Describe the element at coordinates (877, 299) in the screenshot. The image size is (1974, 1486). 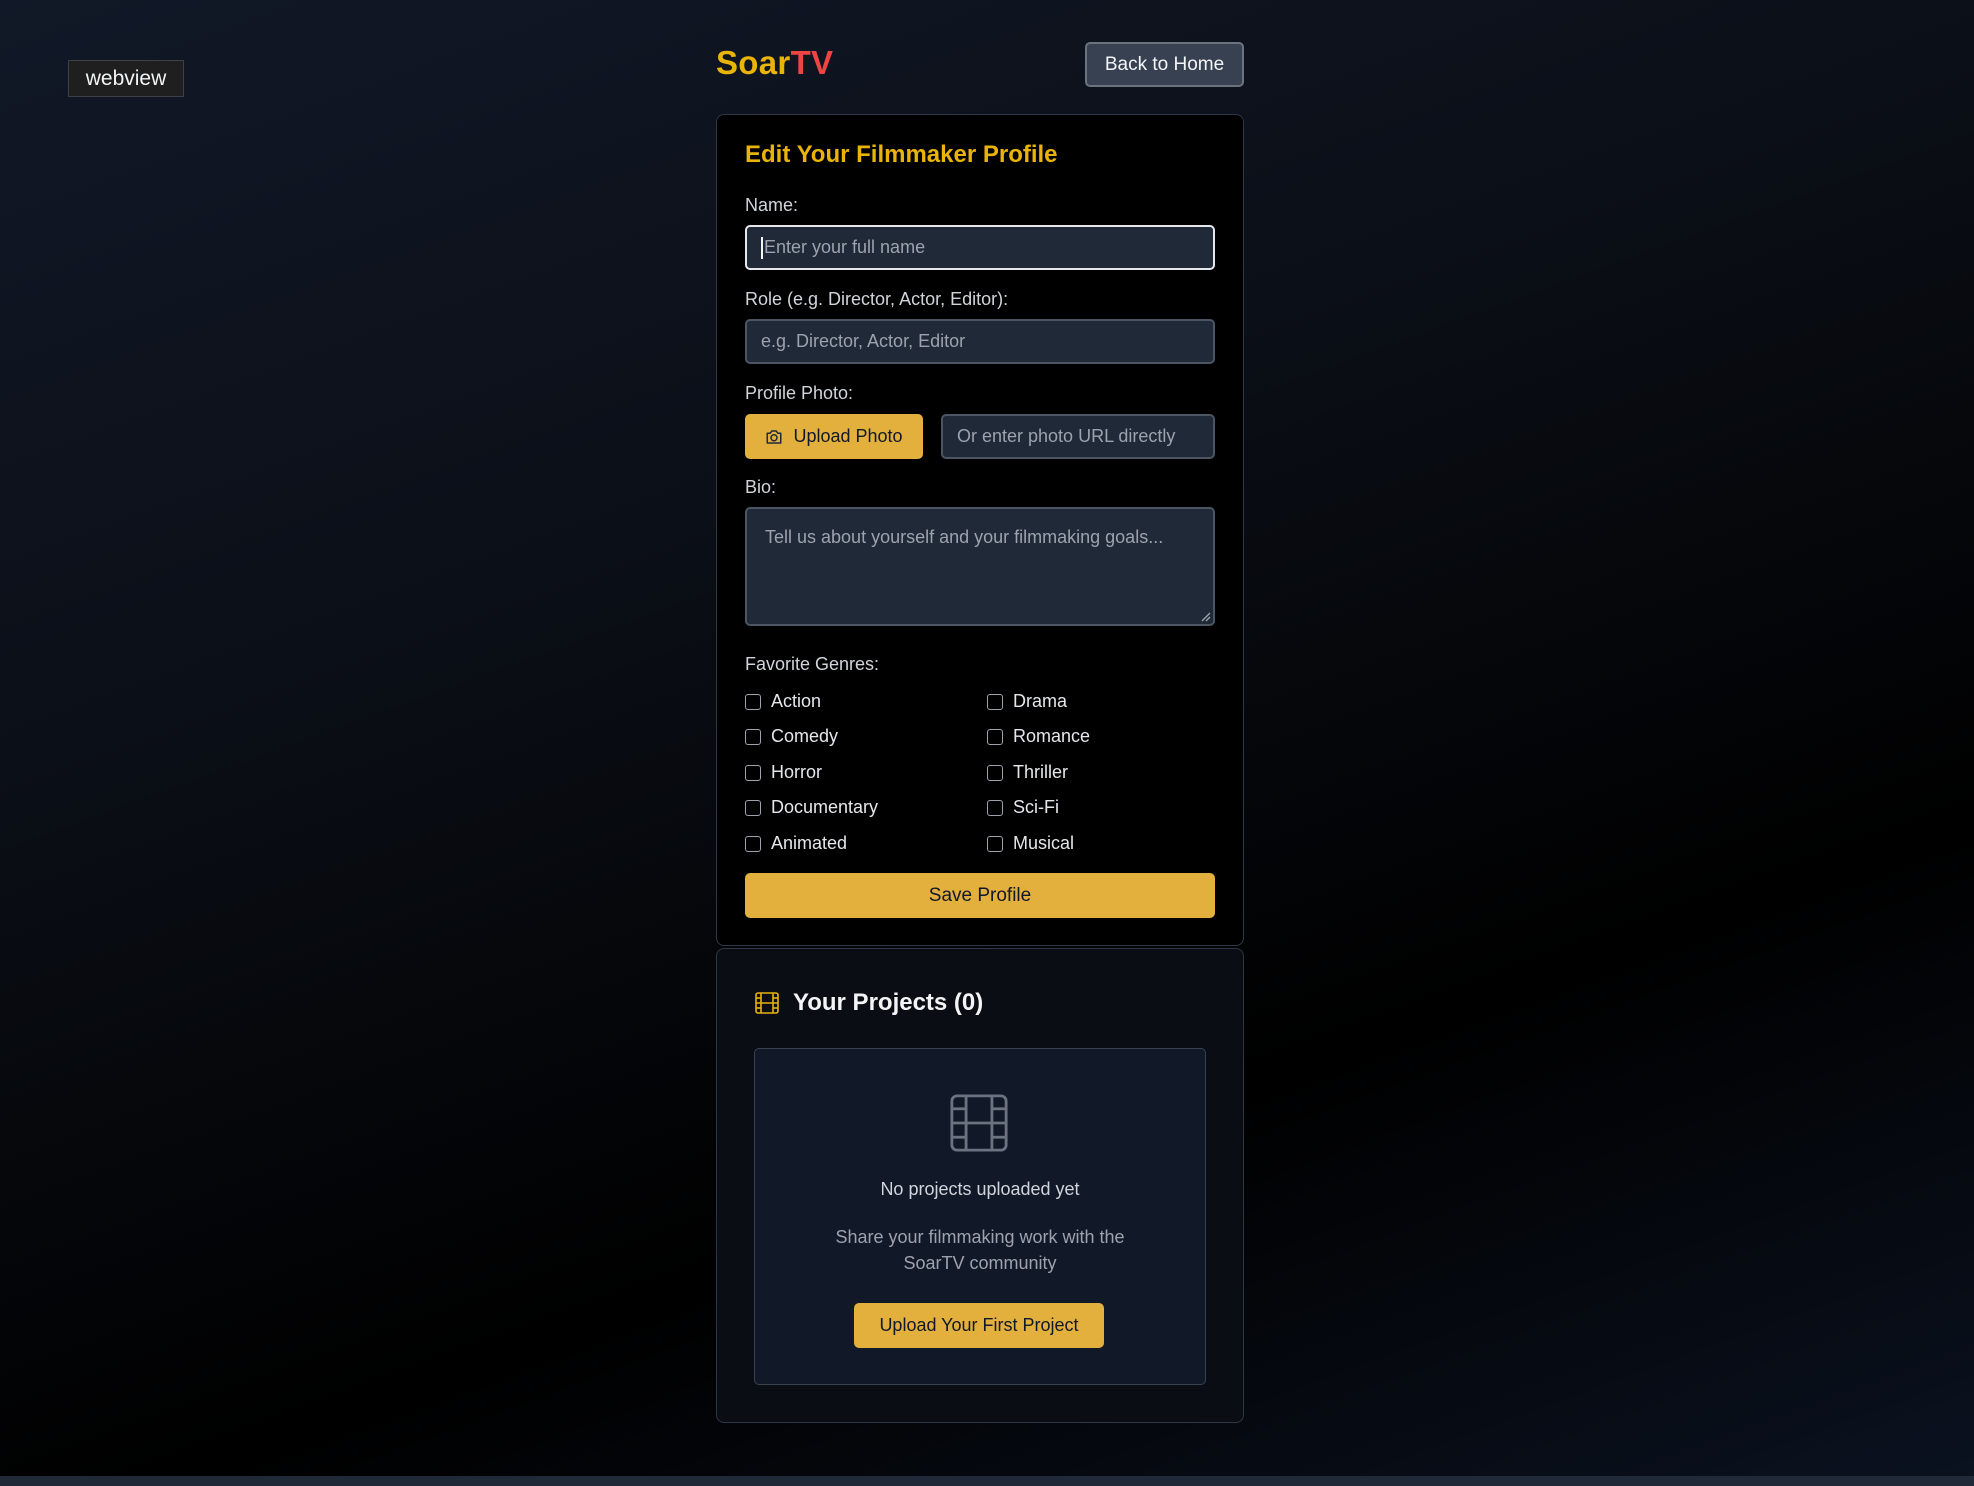
I see `role-label: Role (e.g. Director, Actor, Editor):` at that location.